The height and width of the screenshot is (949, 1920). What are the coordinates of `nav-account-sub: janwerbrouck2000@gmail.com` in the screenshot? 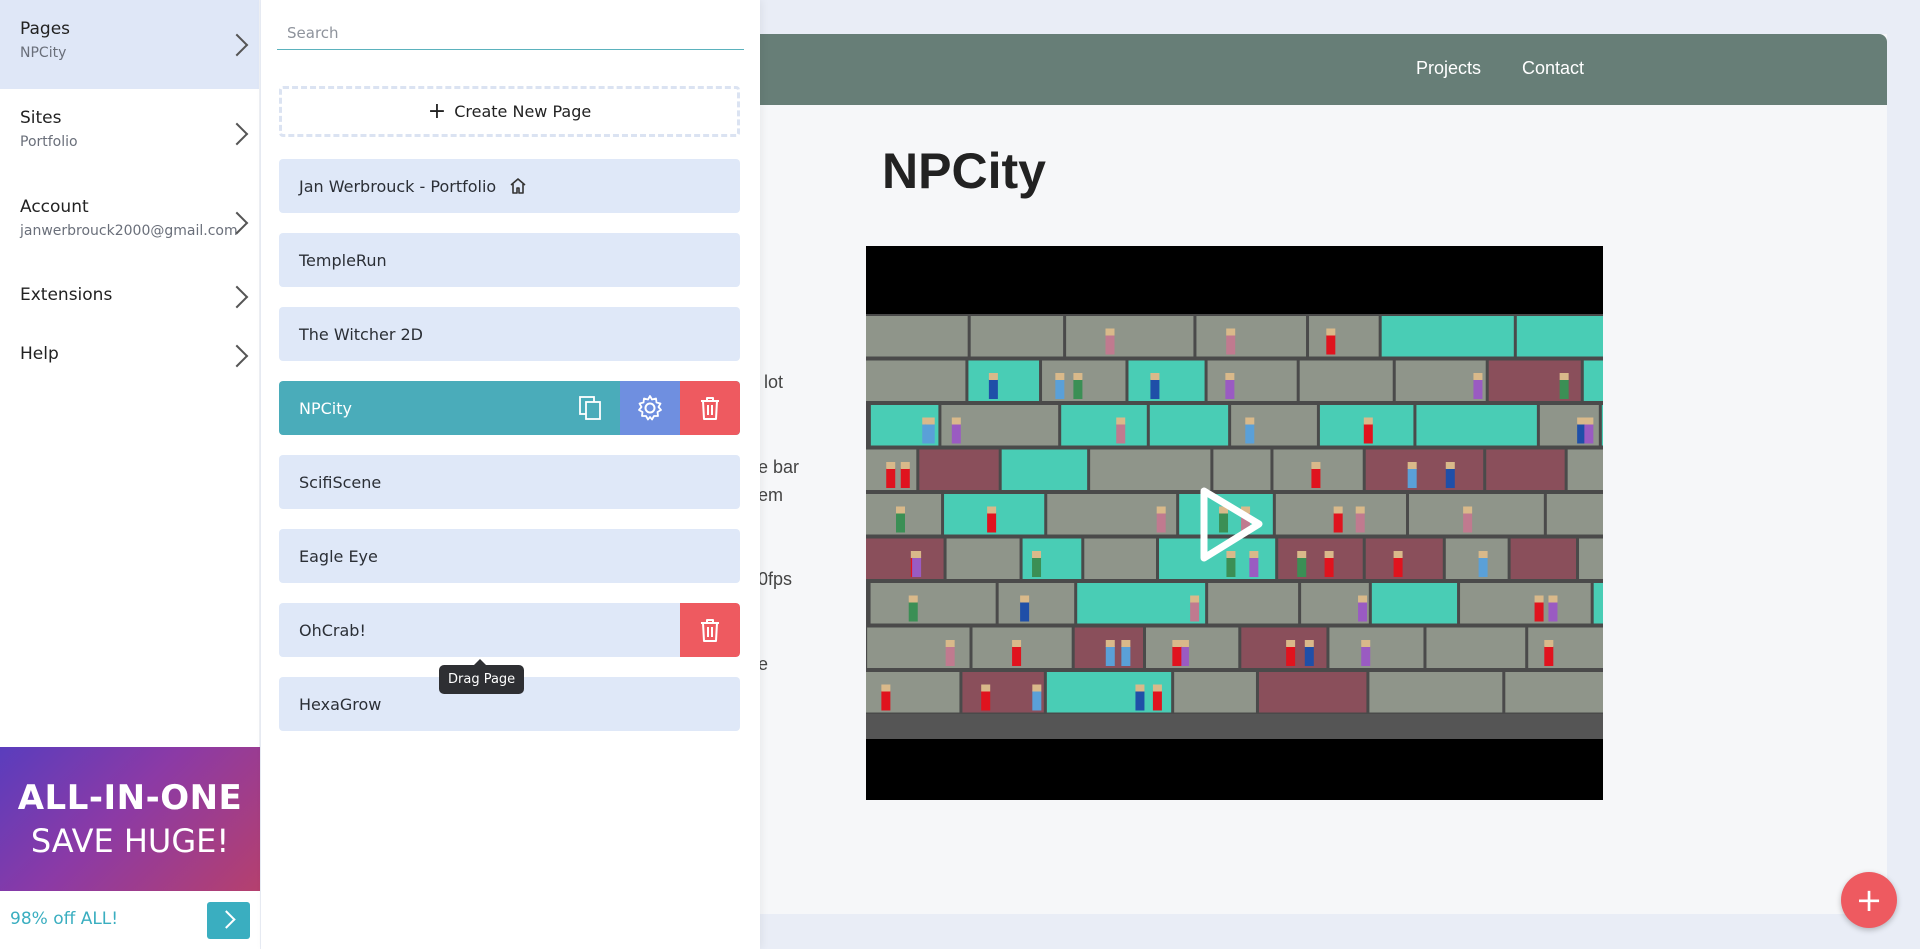 It's located at (129, 231).